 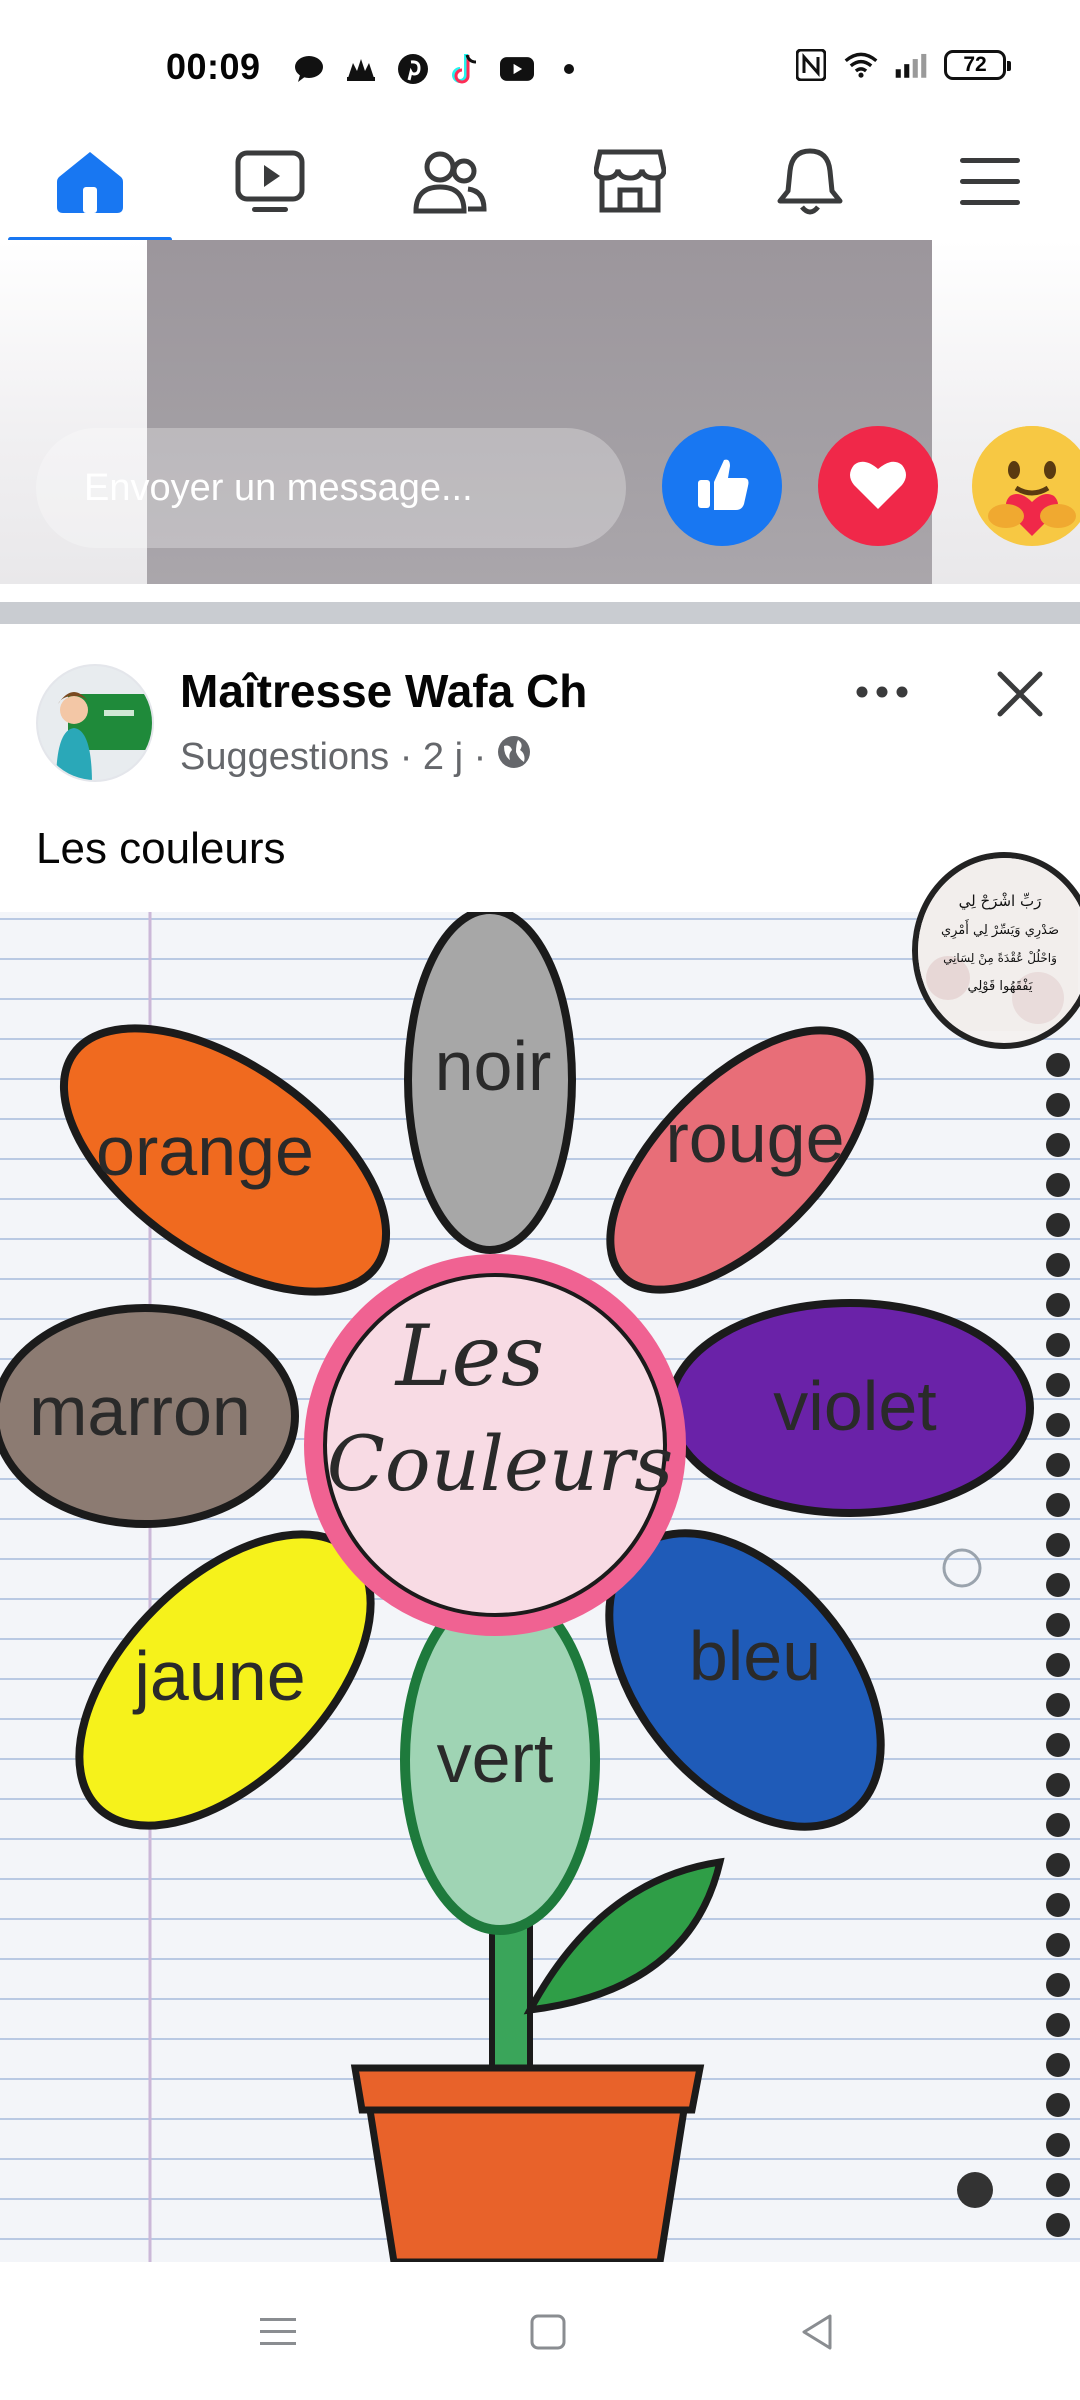 I want to click on petal-label-marron: marron, so click(x=140, y=1411).